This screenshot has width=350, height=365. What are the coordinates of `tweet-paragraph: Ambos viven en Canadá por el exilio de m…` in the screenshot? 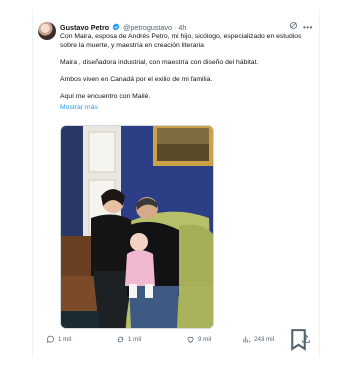 It's located at (136, 79).